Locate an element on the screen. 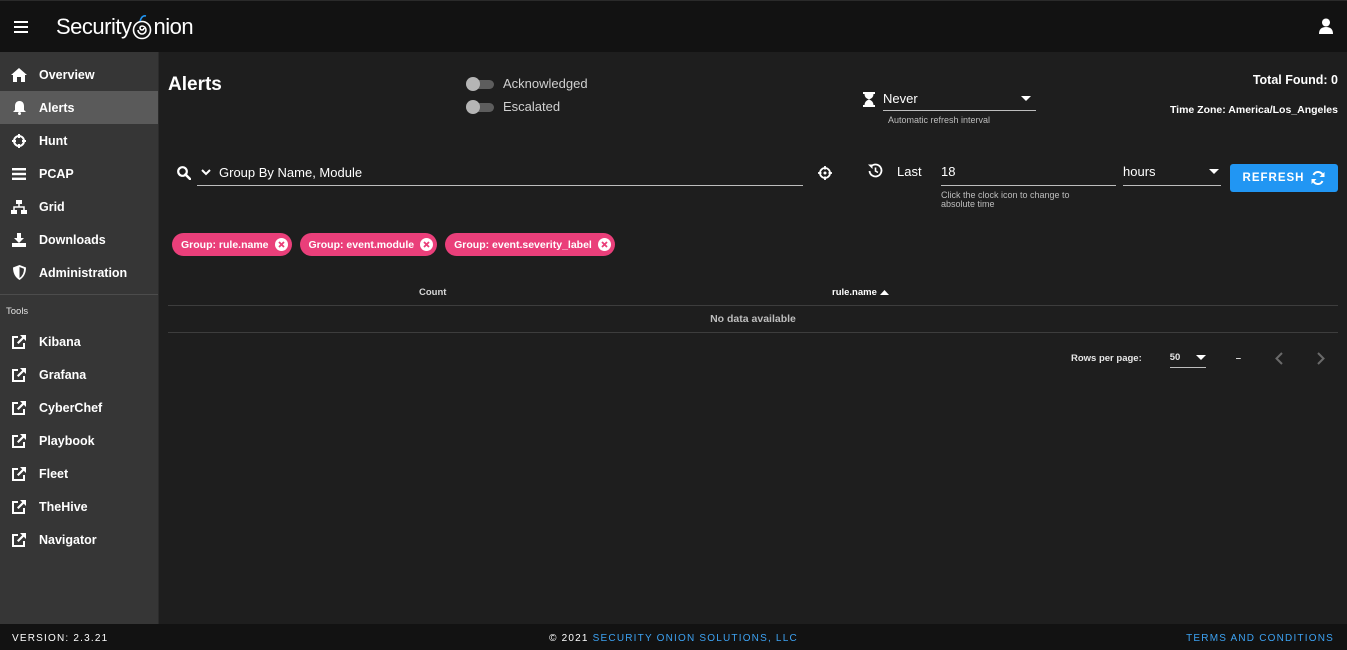  sidebar-tool-playbook: Playbook is located at coordinates (79, 440).